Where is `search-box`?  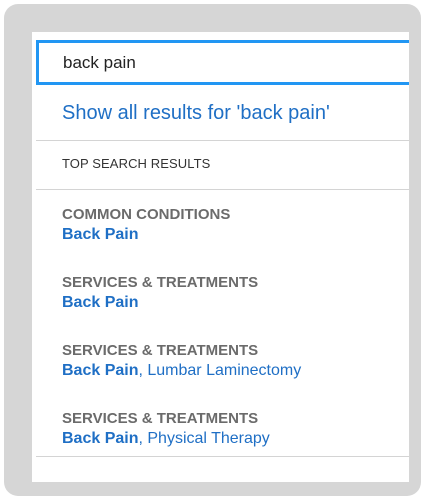 search-box is located at coordinates (222, 62).